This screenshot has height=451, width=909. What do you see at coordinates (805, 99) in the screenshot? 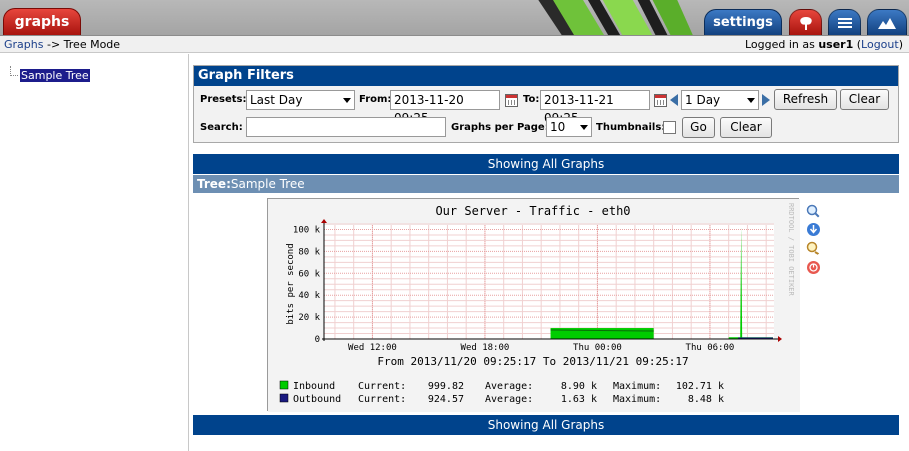
I see `refresh-button: Refresh` at bounding box center [805, 99].